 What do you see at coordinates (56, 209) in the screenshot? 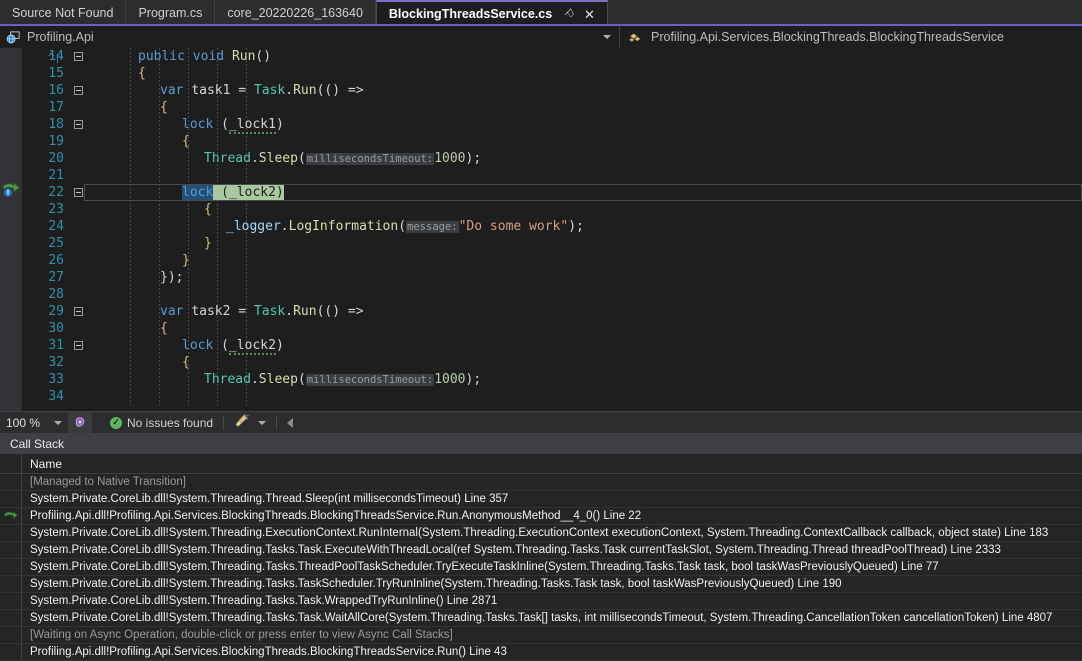
I see `line-number: 23` at bounding box center [56, 209].